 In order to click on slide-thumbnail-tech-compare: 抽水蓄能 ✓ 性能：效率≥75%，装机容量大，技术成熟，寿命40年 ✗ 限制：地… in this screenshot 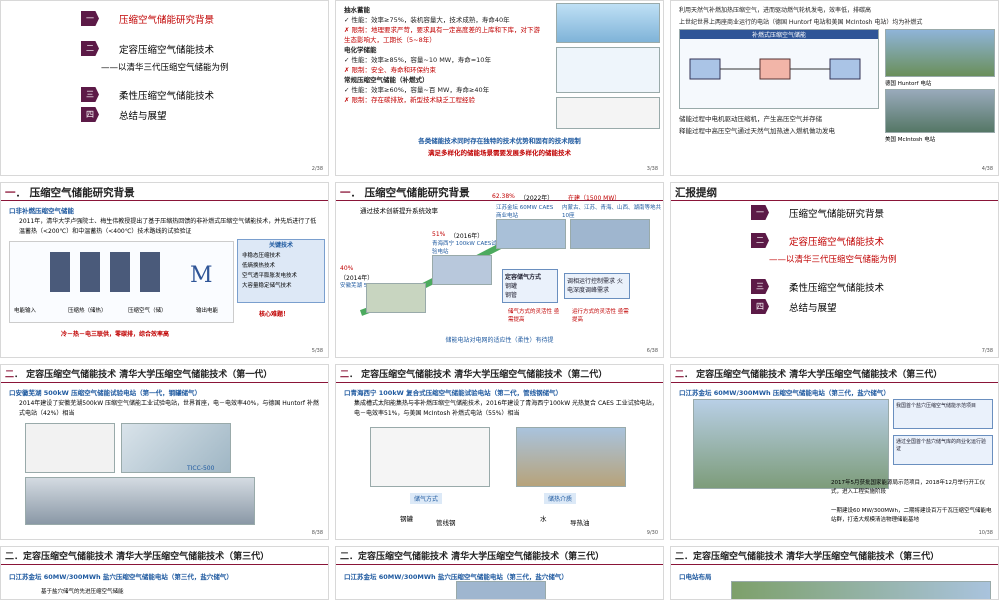, I will do `click(499, 88)`.